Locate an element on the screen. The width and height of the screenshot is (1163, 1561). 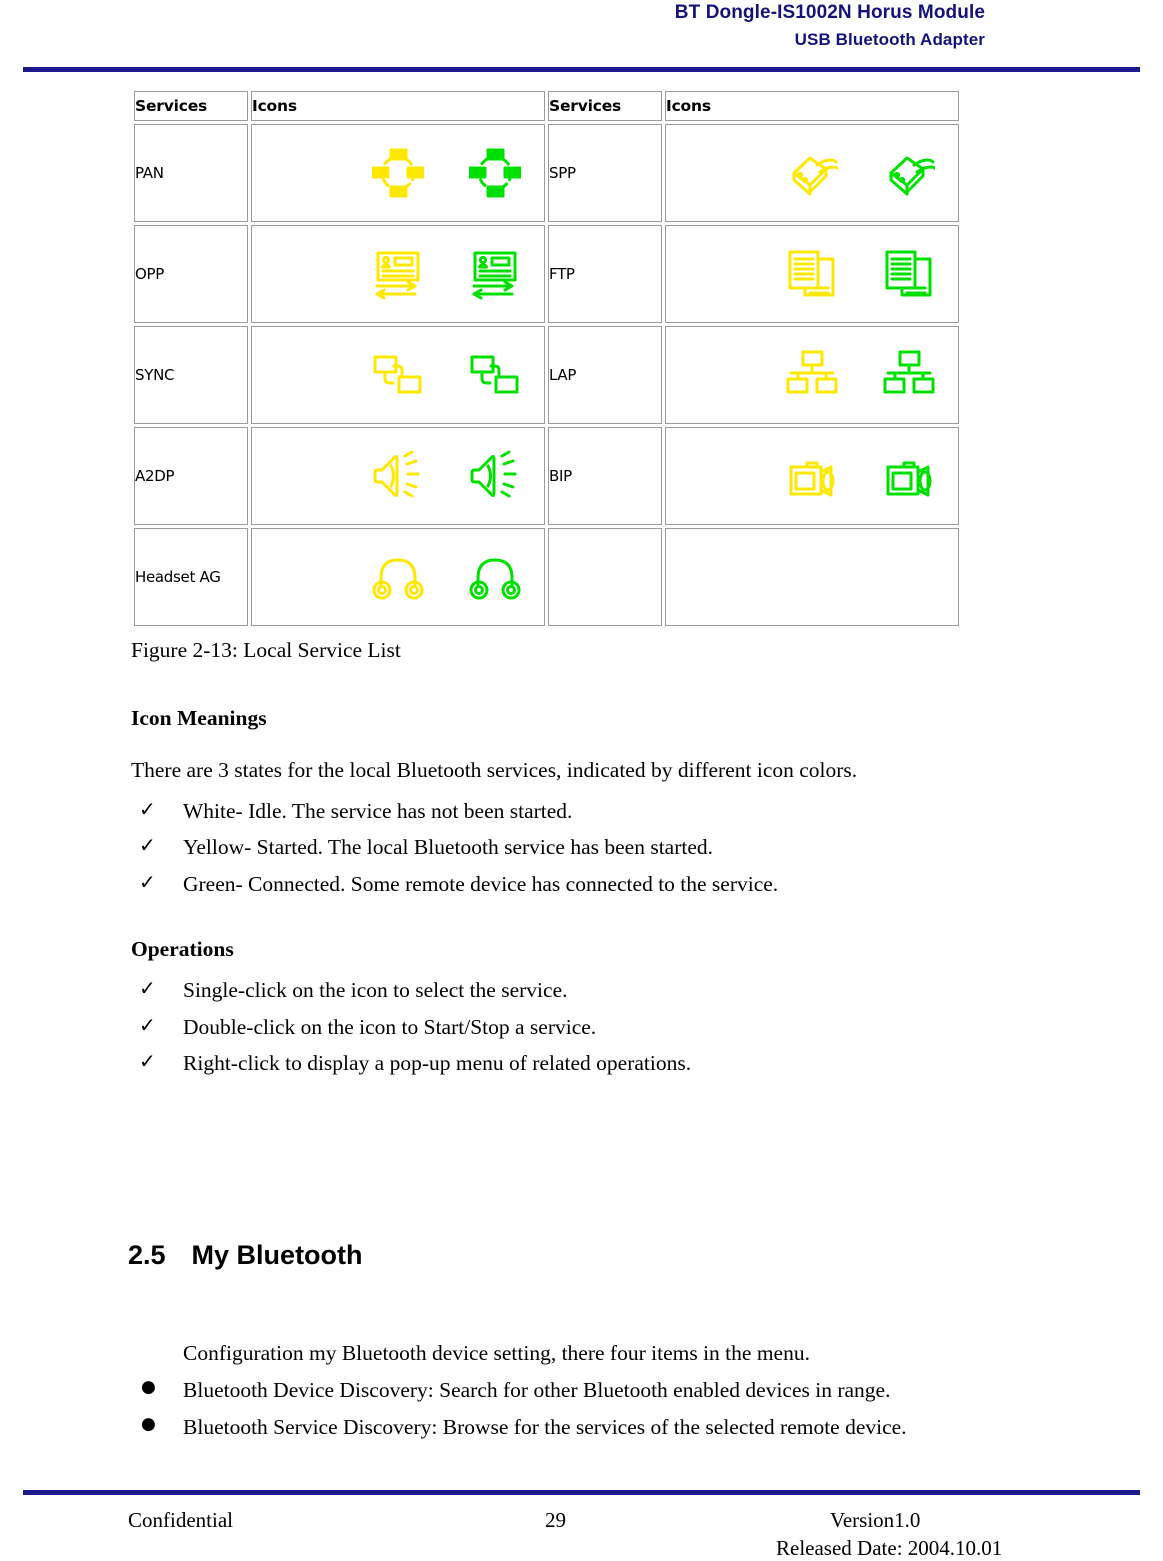
service-name-cell: SPP is located at coordinates (605, 173).